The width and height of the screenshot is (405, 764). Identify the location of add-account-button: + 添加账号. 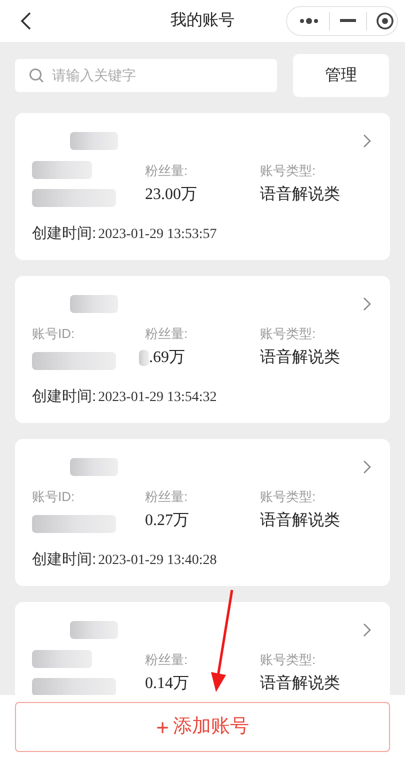
(202, 727).